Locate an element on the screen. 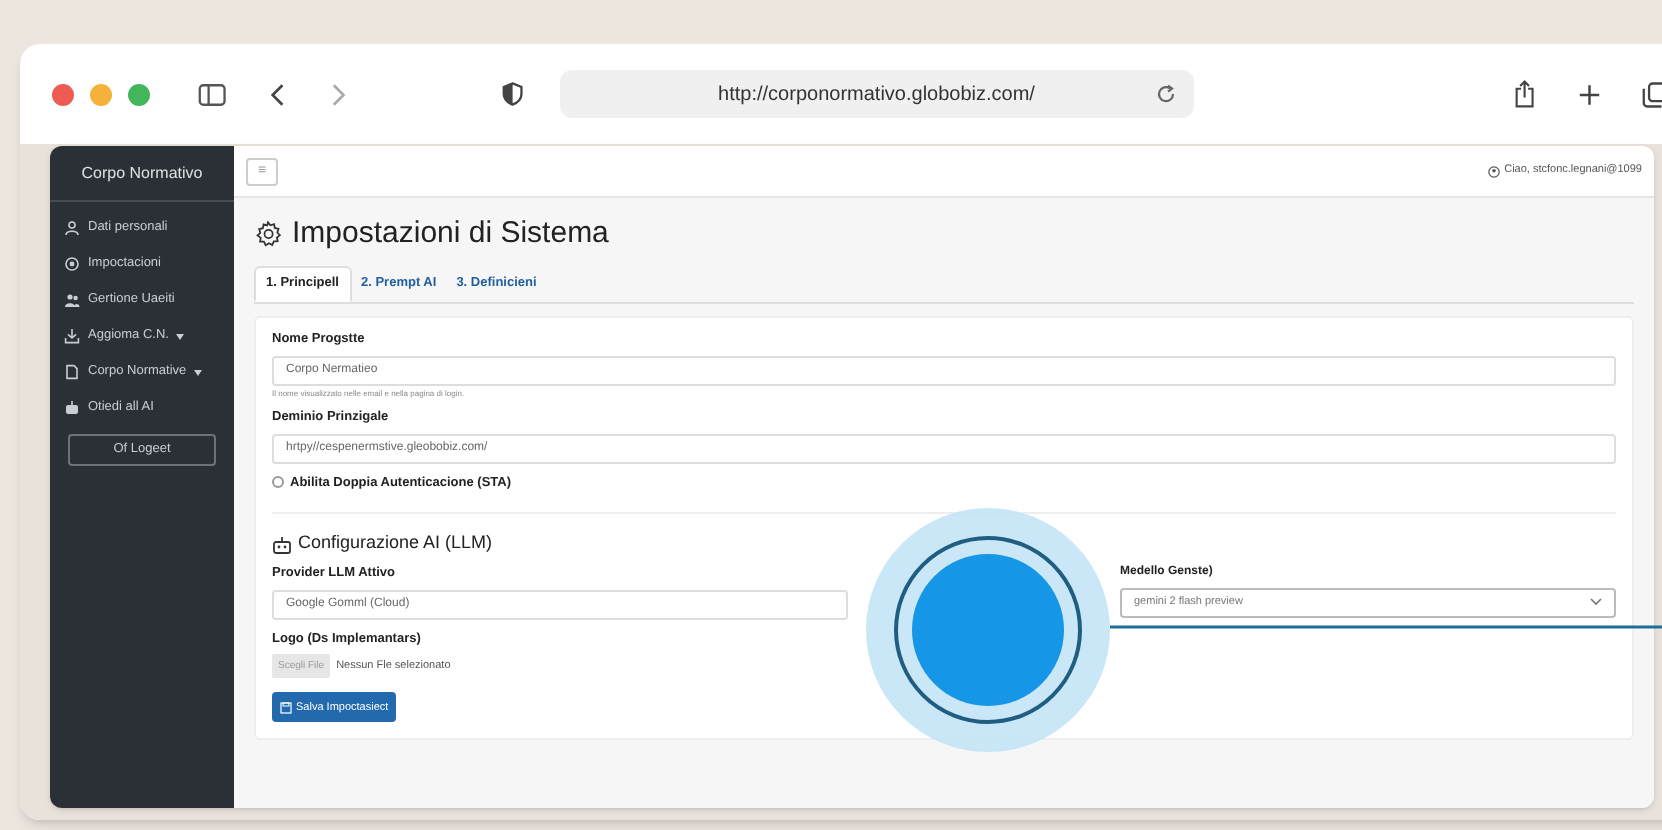 The height and width of the screenshot is (830, 1662). tabs-overview-icon is located at coordinates (1651, 94).